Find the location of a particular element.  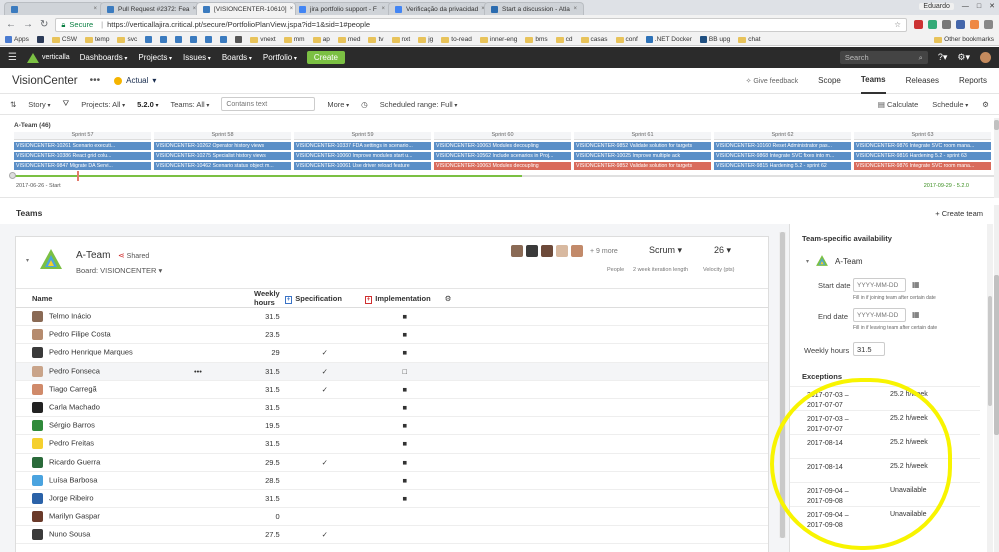

team-name: A-Team is located at coordinates (93, 255).